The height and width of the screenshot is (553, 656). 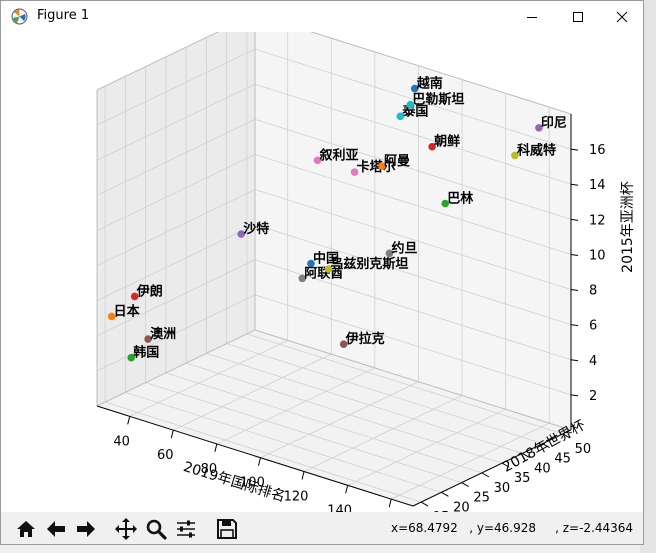 I want to click on y-tick-label: 50, so click(x=583, y=449).